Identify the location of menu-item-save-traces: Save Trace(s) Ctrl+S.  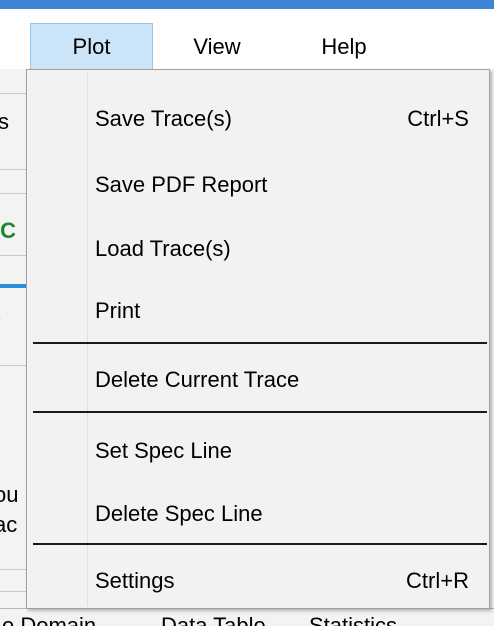
(258, 119).